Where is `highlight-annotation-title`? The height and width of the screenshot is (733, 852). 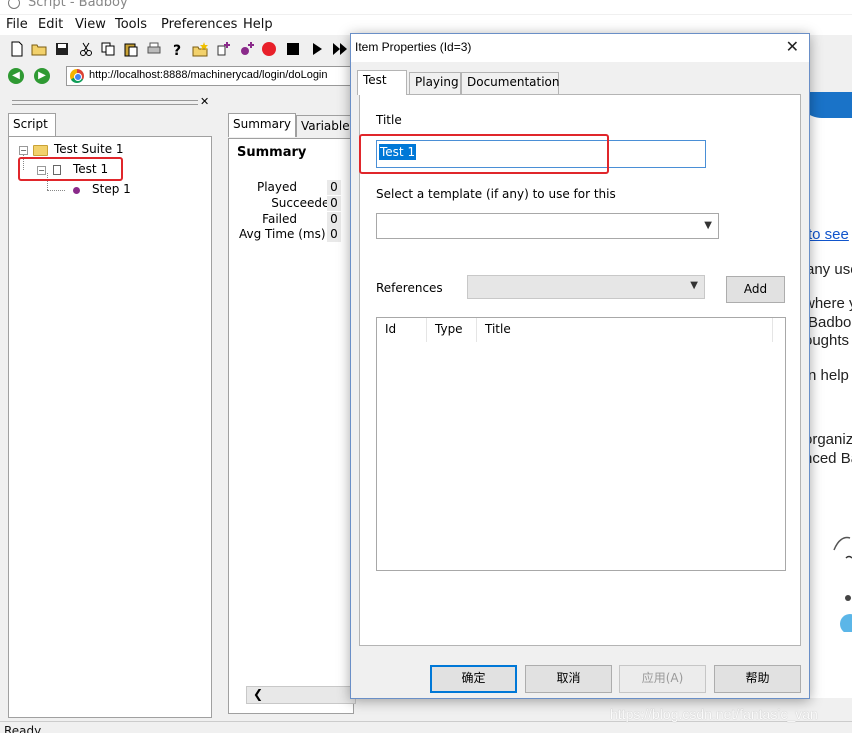
highlight-annotation-title is located at coordinates (484, 154).